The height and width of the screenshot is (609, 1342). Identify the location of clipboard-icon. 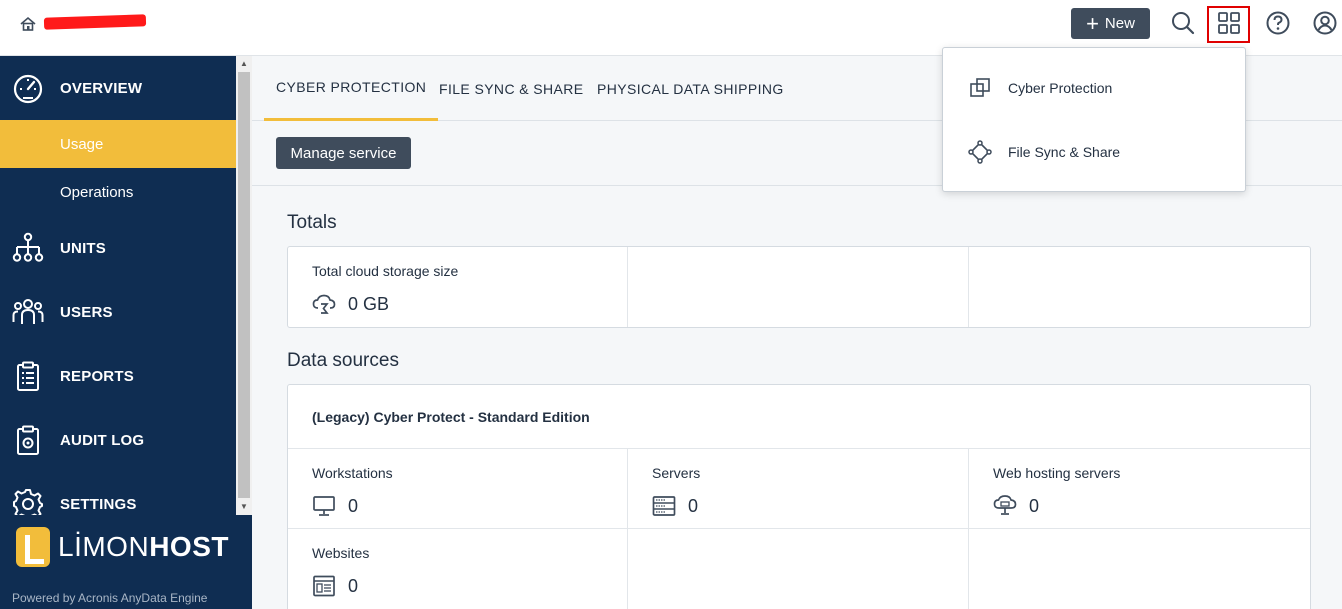
(28, 376).